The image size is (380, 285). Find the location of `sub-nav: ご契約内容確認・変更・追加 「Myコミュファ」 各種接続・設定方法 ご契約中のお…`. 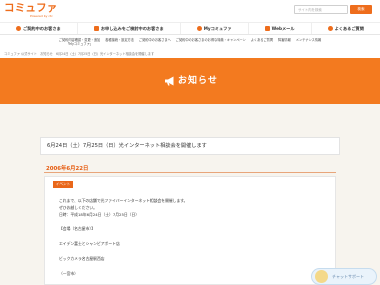

sub-nav: ご契約内容確認・変更・追加 「Myコミュファ」 各種接続・設定方法 ご契約中のお… is located at coordinates (190, 43).